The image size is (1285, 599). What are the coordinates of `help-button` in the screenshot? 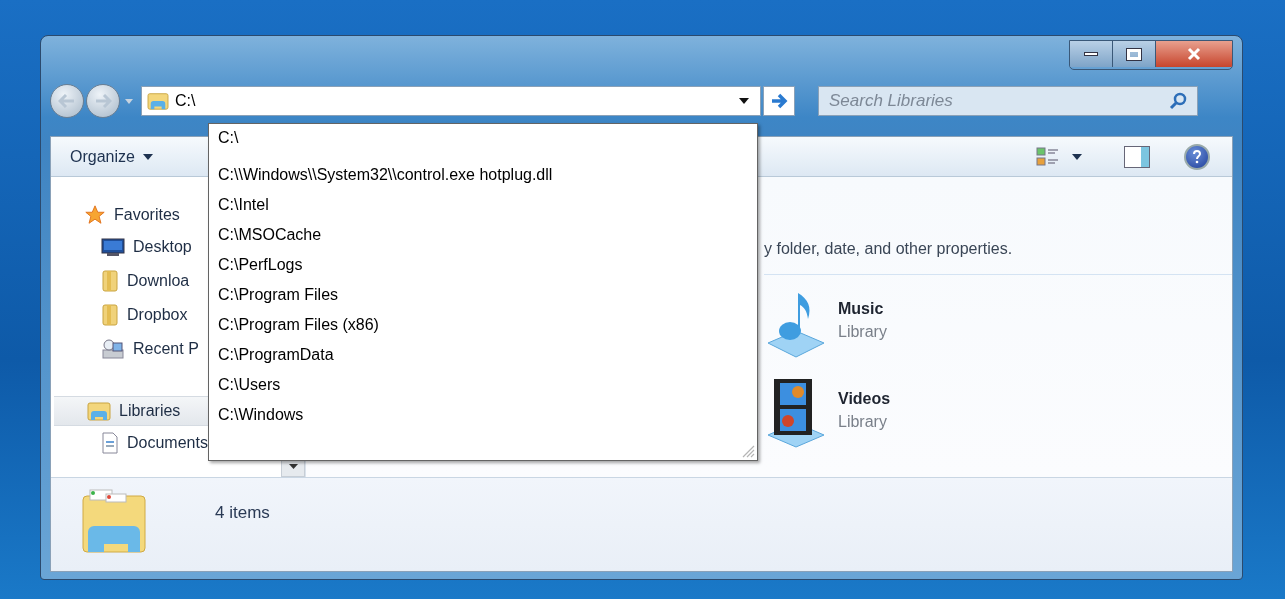 It's located at (1197, 156).